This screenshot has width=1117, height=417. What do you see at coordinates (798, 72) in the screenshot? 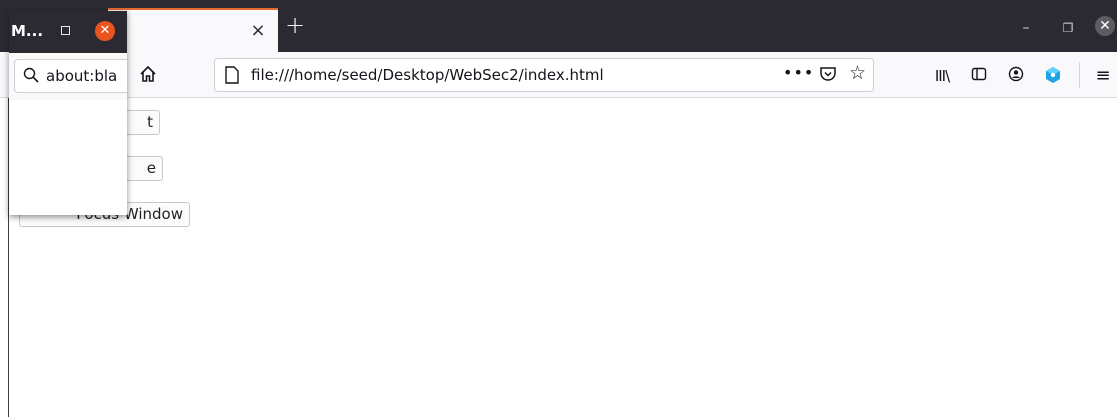
I see `more-icon: •••` at bounding box center [798, 72].